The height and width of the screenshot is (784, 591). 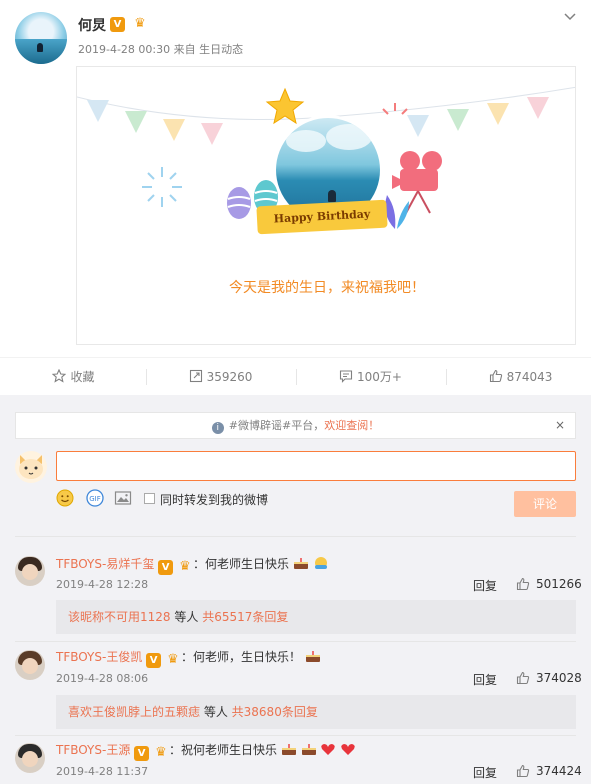 I want to click on chevron-down-icon, so click(x=570, y=17).